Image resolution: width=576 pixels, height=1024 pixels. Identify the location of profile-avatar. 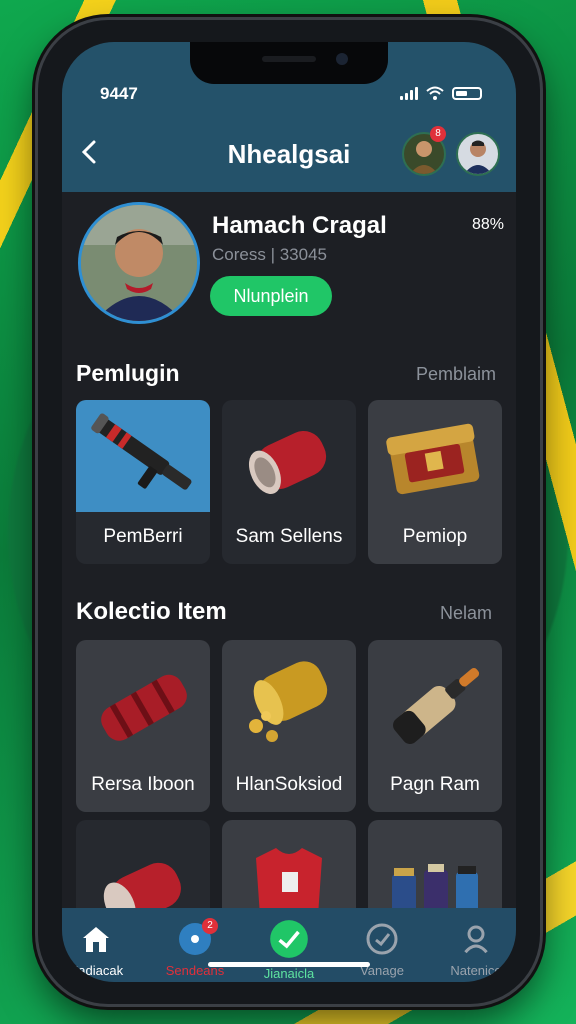
(139, 263).